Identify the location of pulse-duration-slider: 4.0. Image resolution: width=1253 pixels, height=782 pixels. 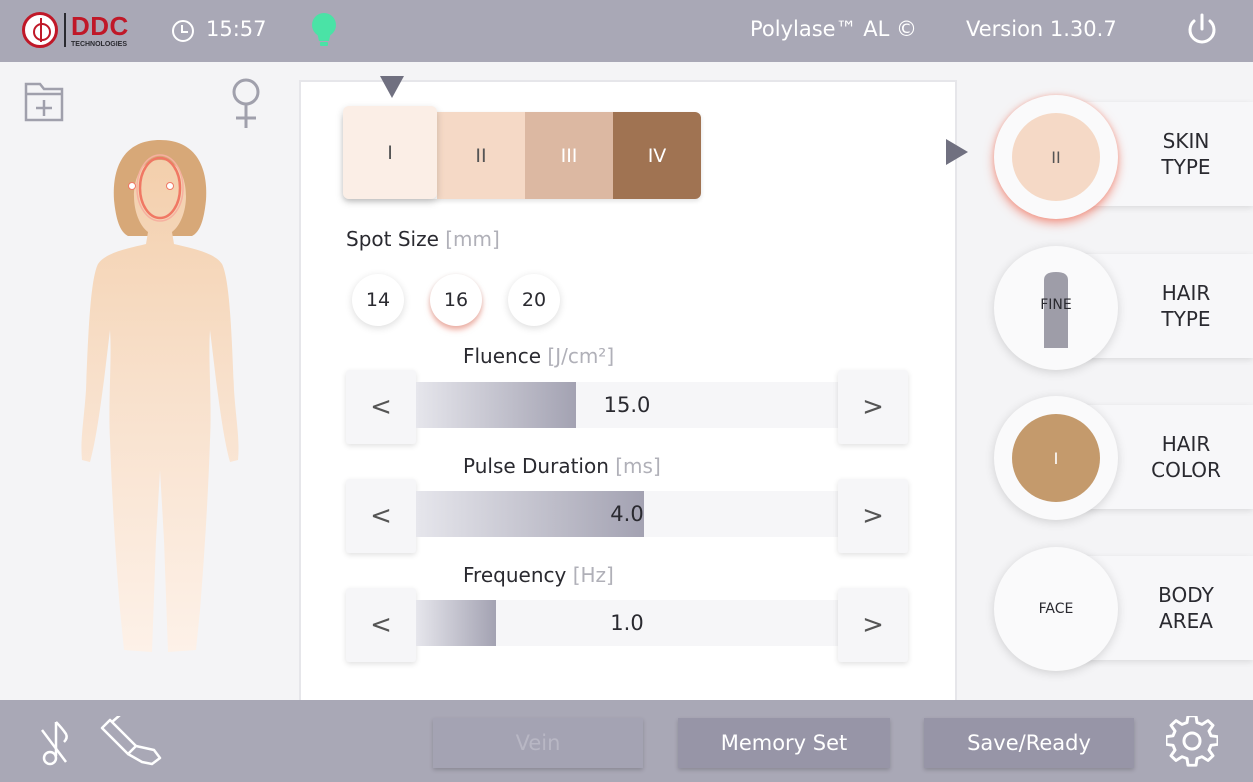
(627, 514).